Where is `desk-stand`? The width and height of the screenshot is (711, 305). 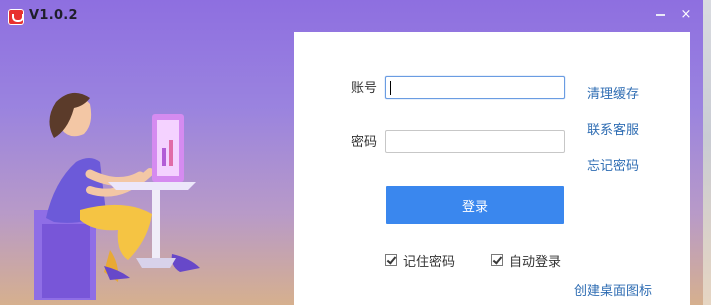 desk-stand is located at coordinates (156, 225).